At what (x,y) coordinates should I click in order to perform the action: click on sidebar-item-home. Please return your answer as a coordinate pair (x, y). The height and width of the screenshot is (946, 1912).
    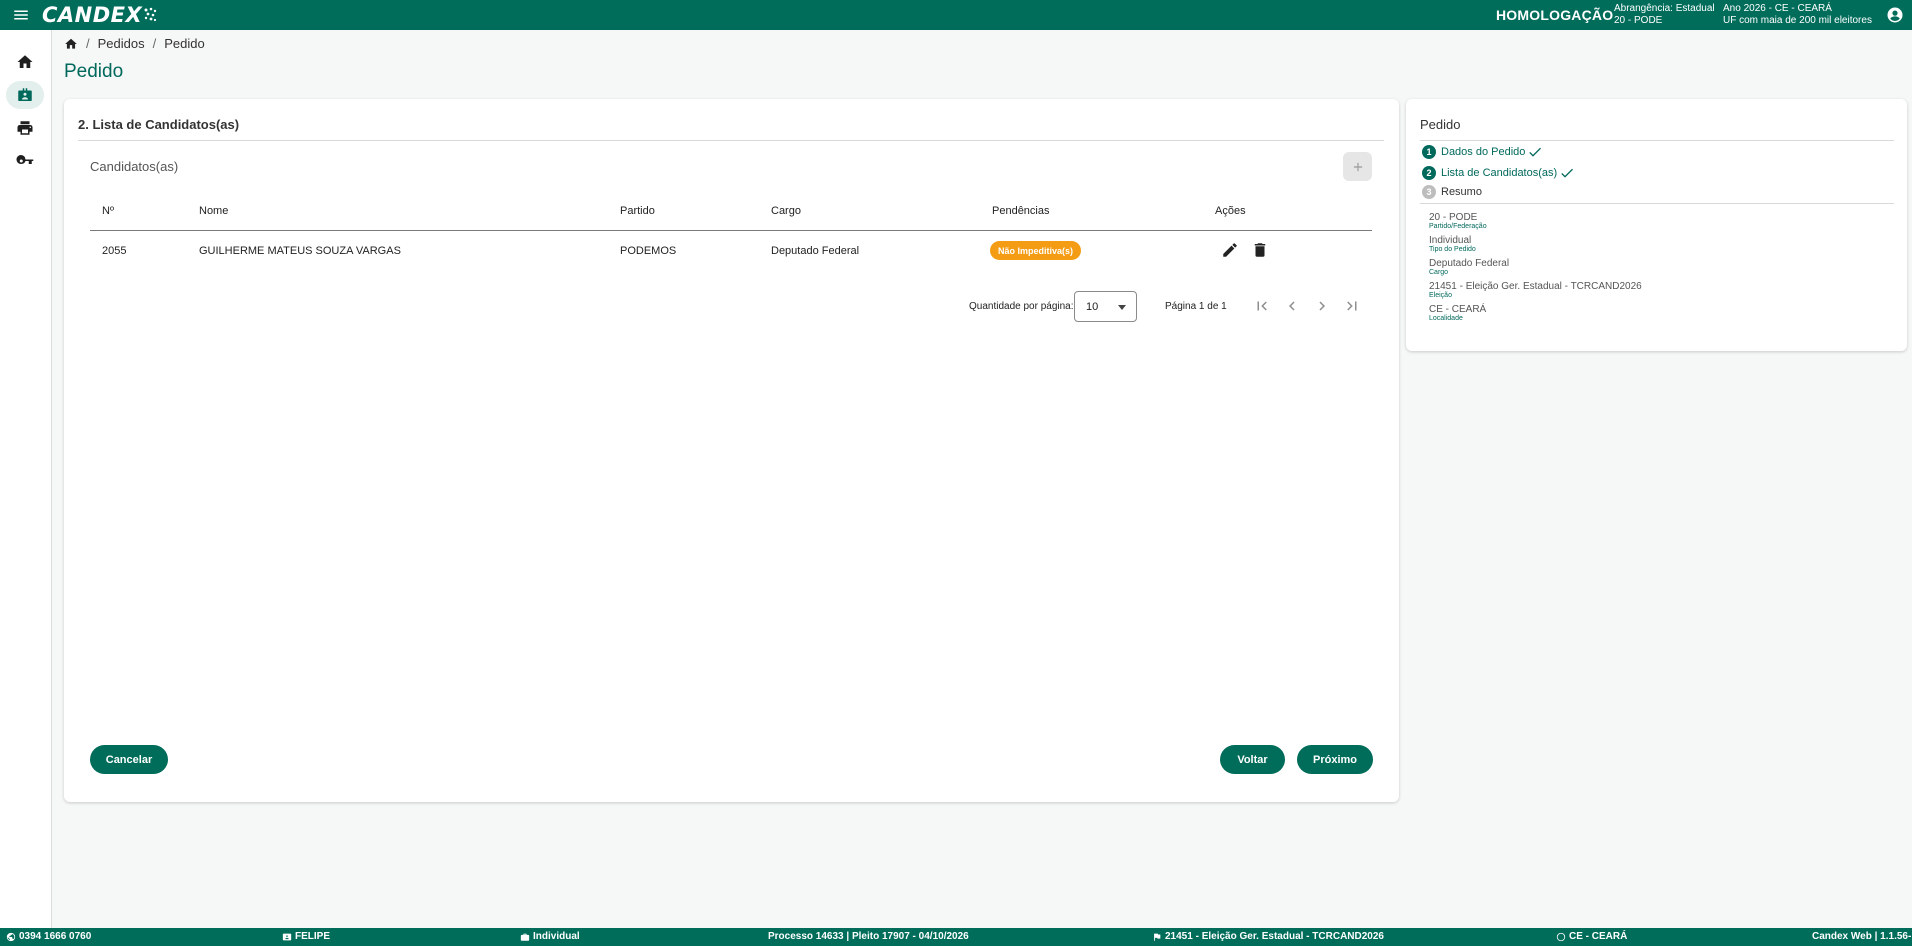
    Looking at the image, I should click on (25, 62).